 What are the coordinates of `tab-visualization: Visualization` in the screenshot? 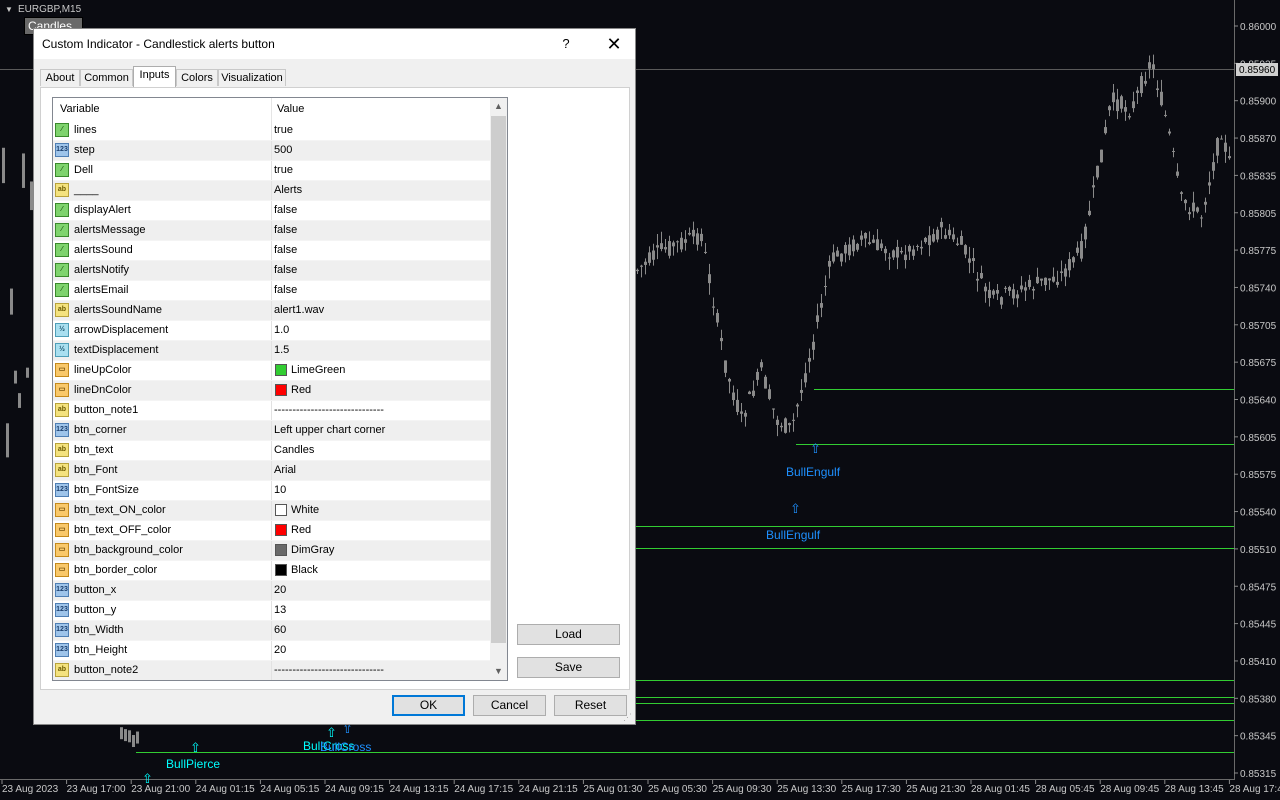 It's located at (252, 77).